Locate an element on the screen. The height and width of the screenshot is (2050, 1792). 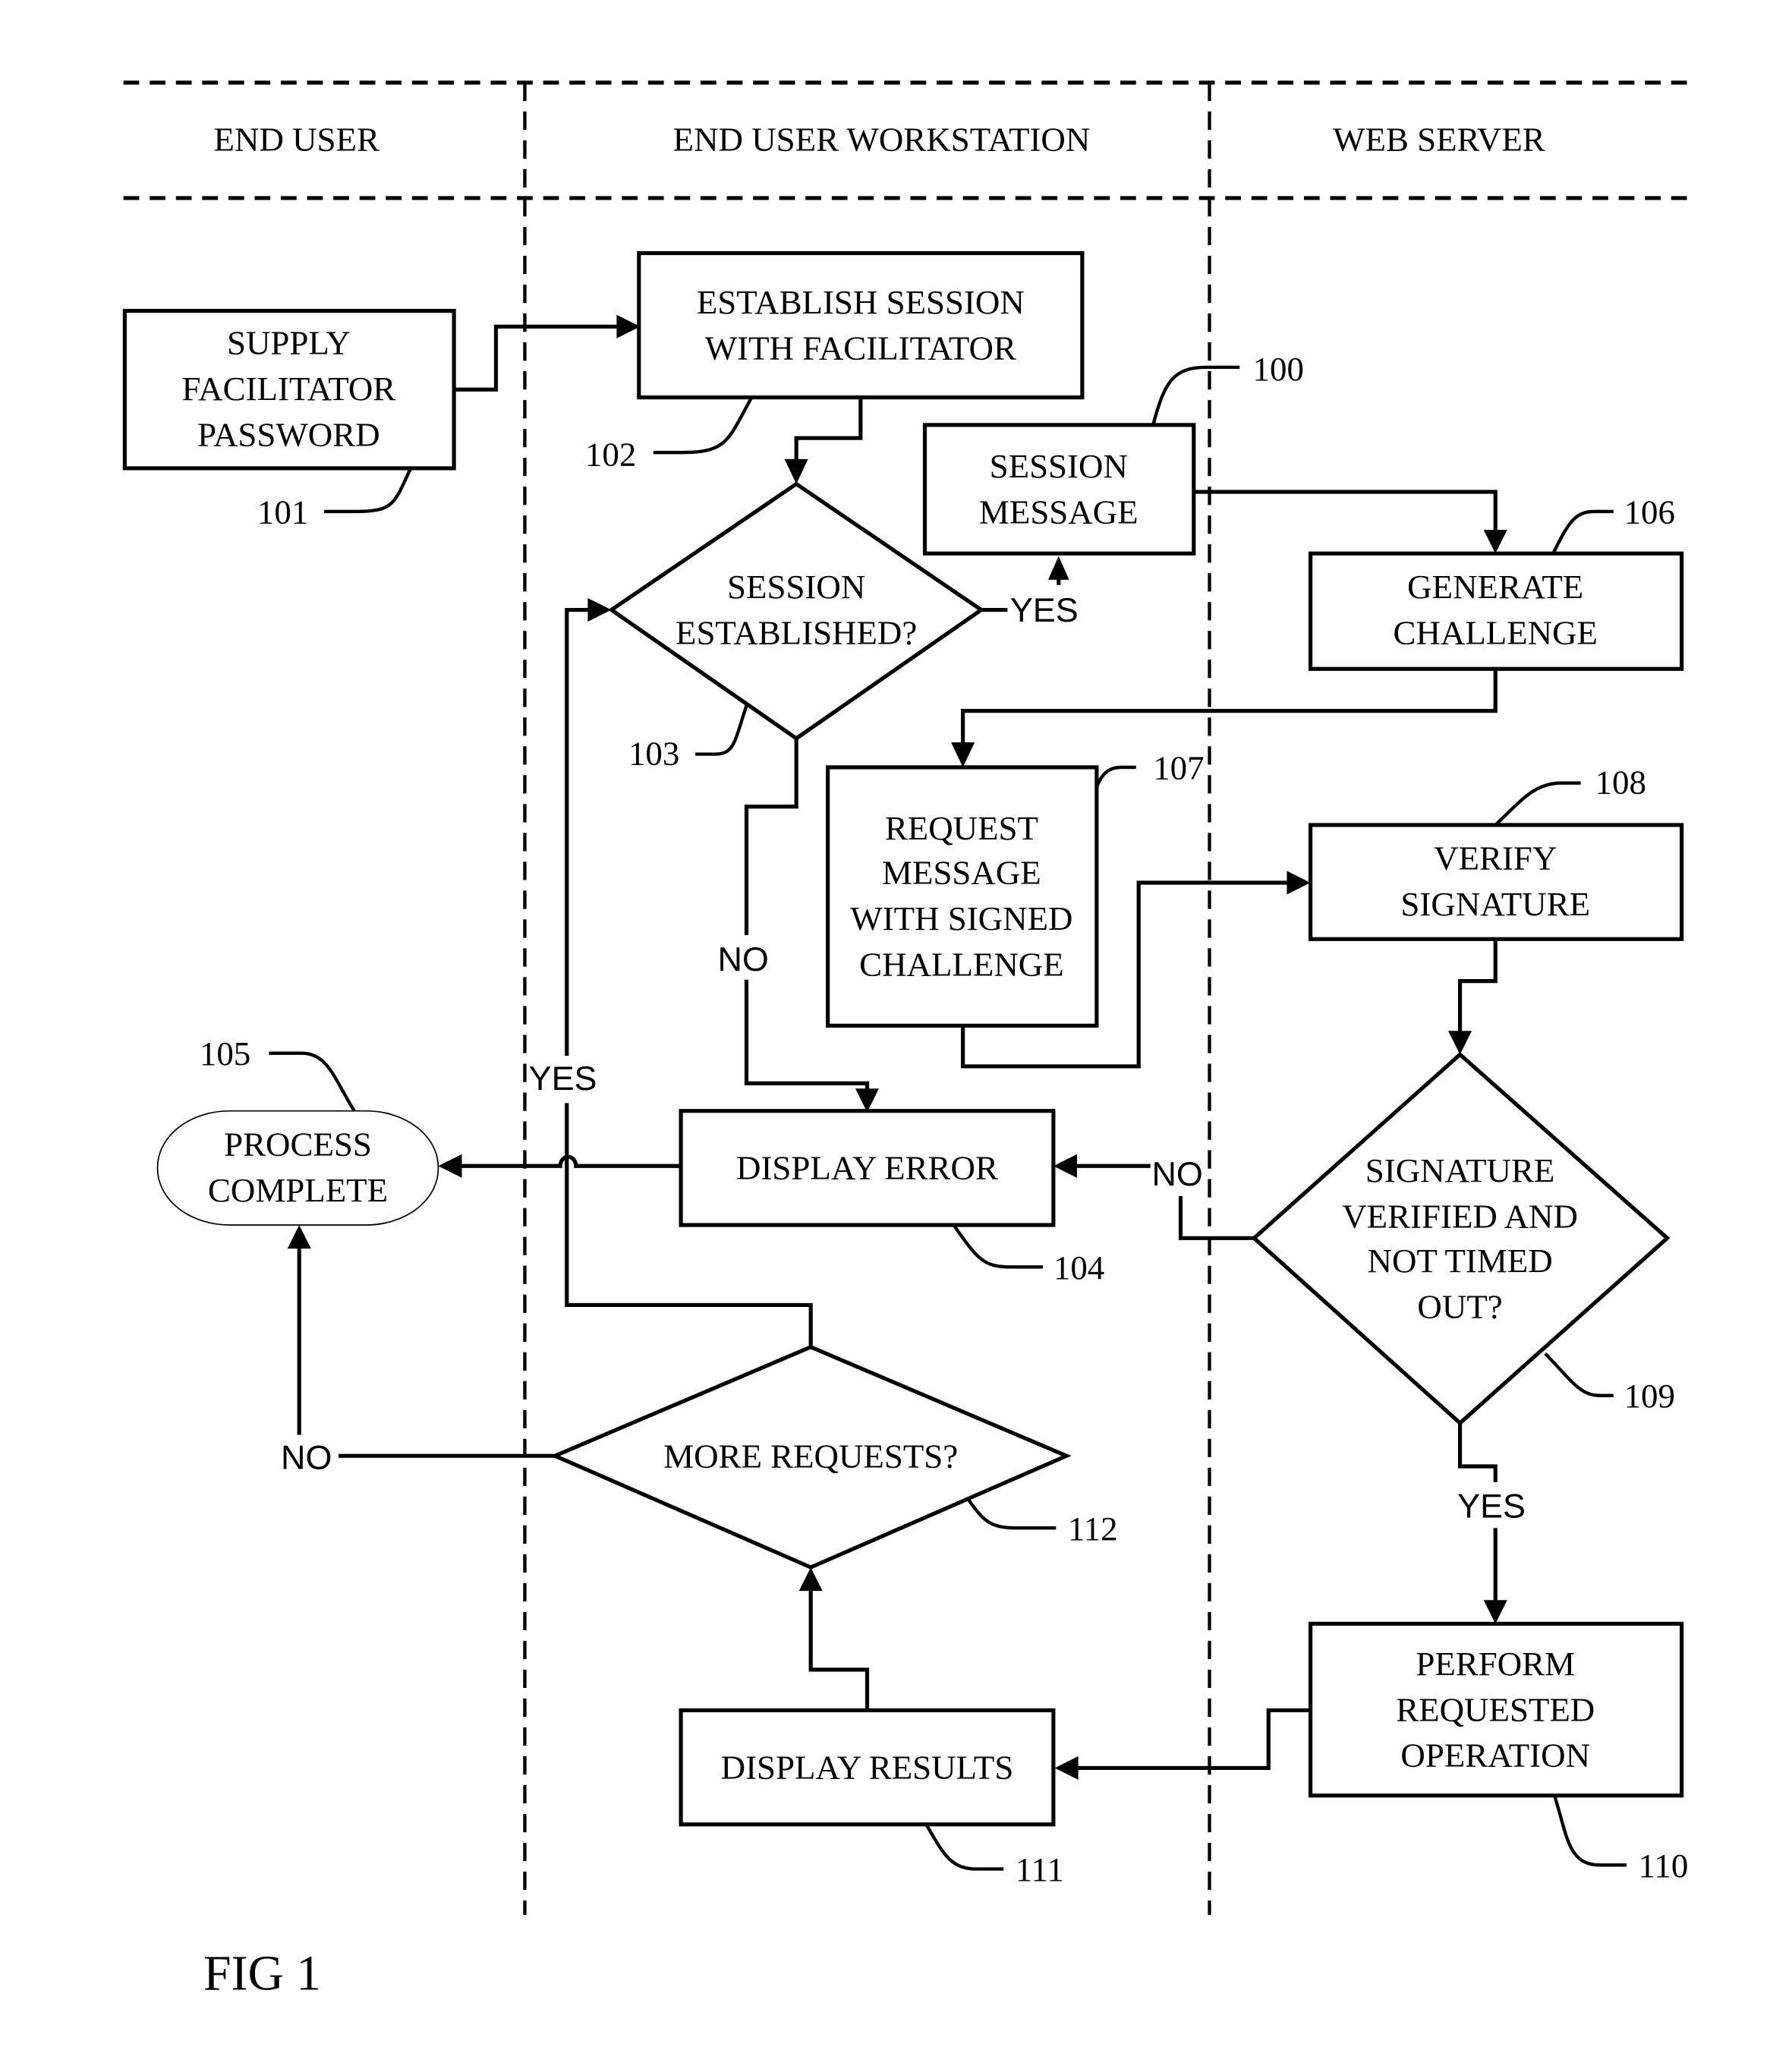
node-text: MORE REQUESTS? is located at coordinates (810, 1456).